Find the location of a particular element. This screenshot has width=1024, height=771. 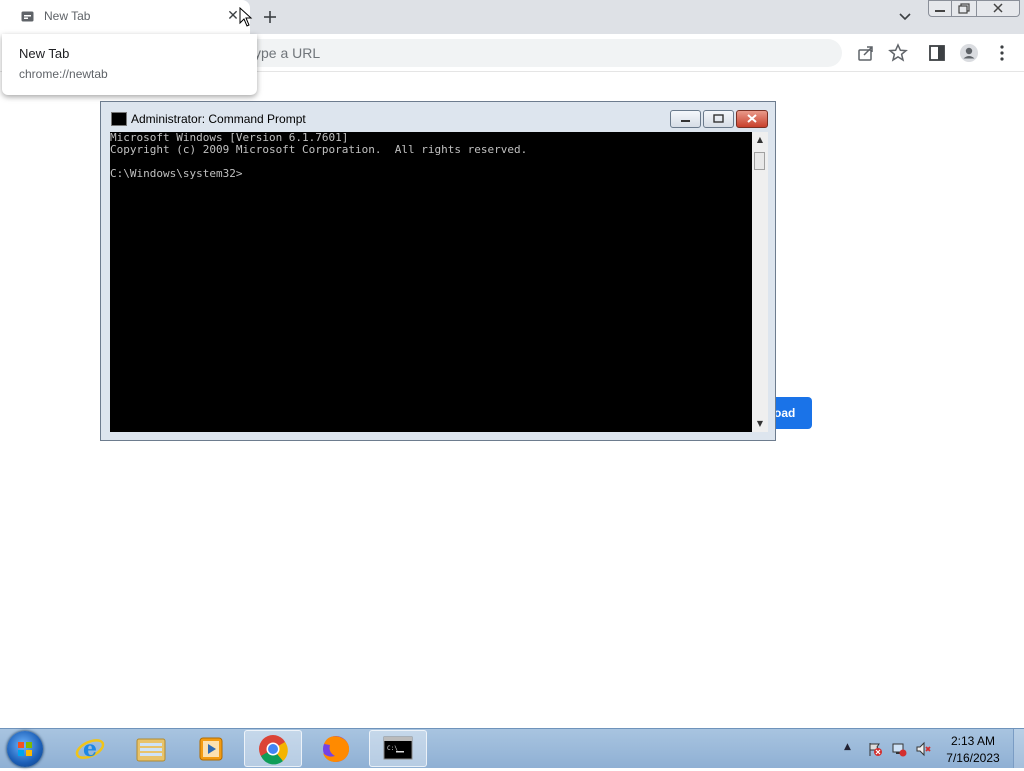

side-panel-icon is located at coordinates (937, 53).